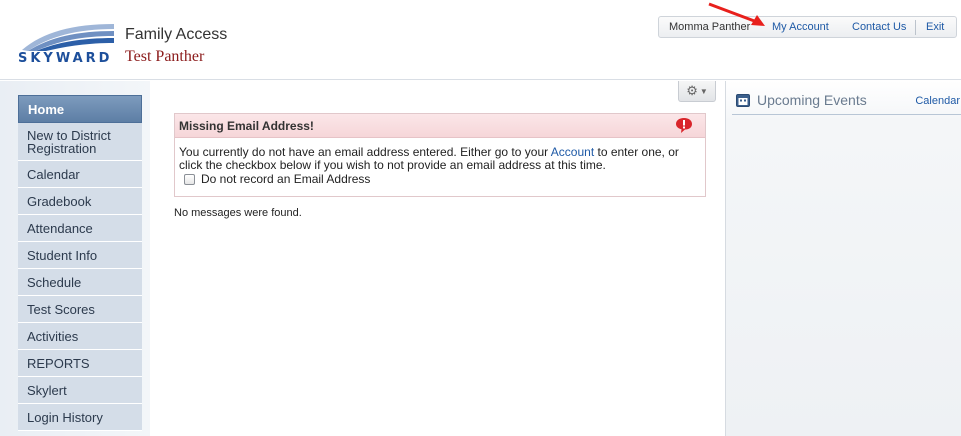  I want to click on alert-icon, so click(684, 125).